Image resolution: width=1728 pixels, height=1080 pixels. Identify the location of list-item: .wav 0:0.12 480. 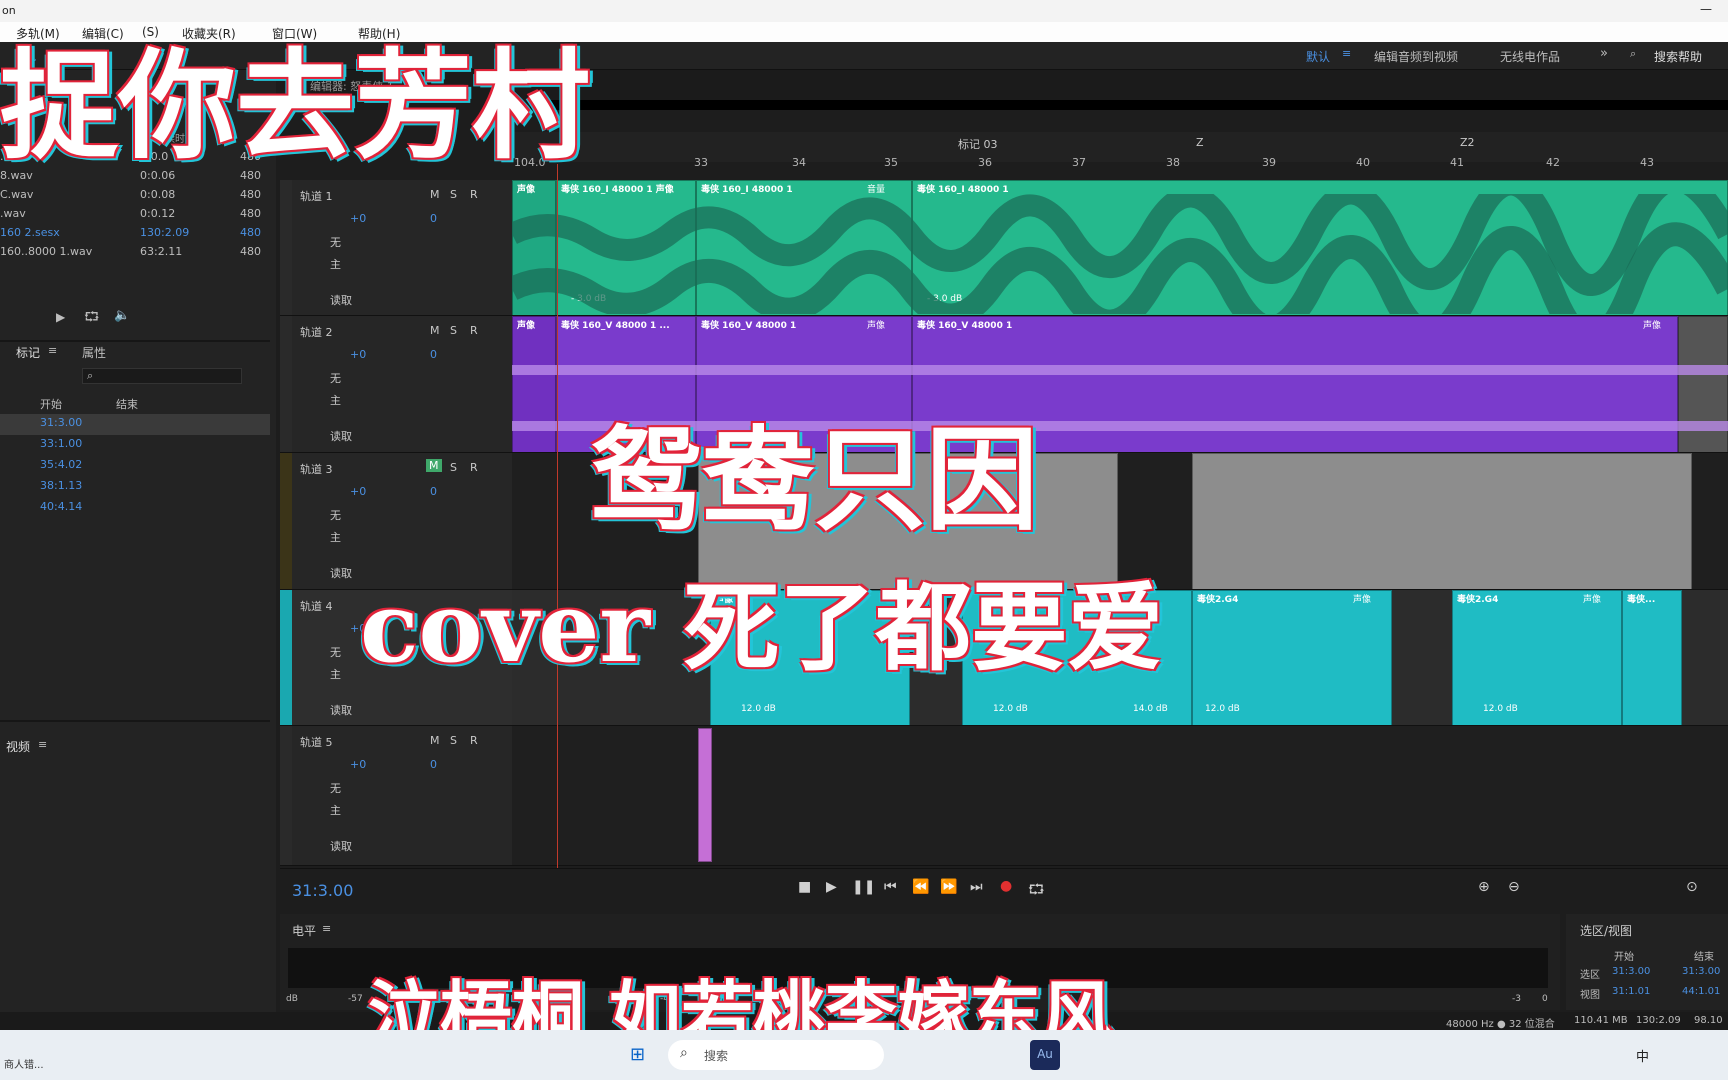
(135, 216).